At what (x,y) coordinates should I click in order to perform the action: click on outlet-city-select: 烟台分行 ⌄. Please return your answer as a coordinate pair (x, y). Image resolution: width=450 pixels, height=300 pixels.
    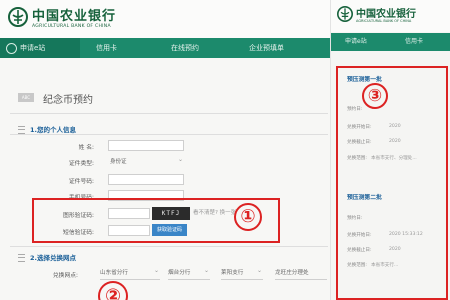
    Looking at the image, I should click on (189, 273).